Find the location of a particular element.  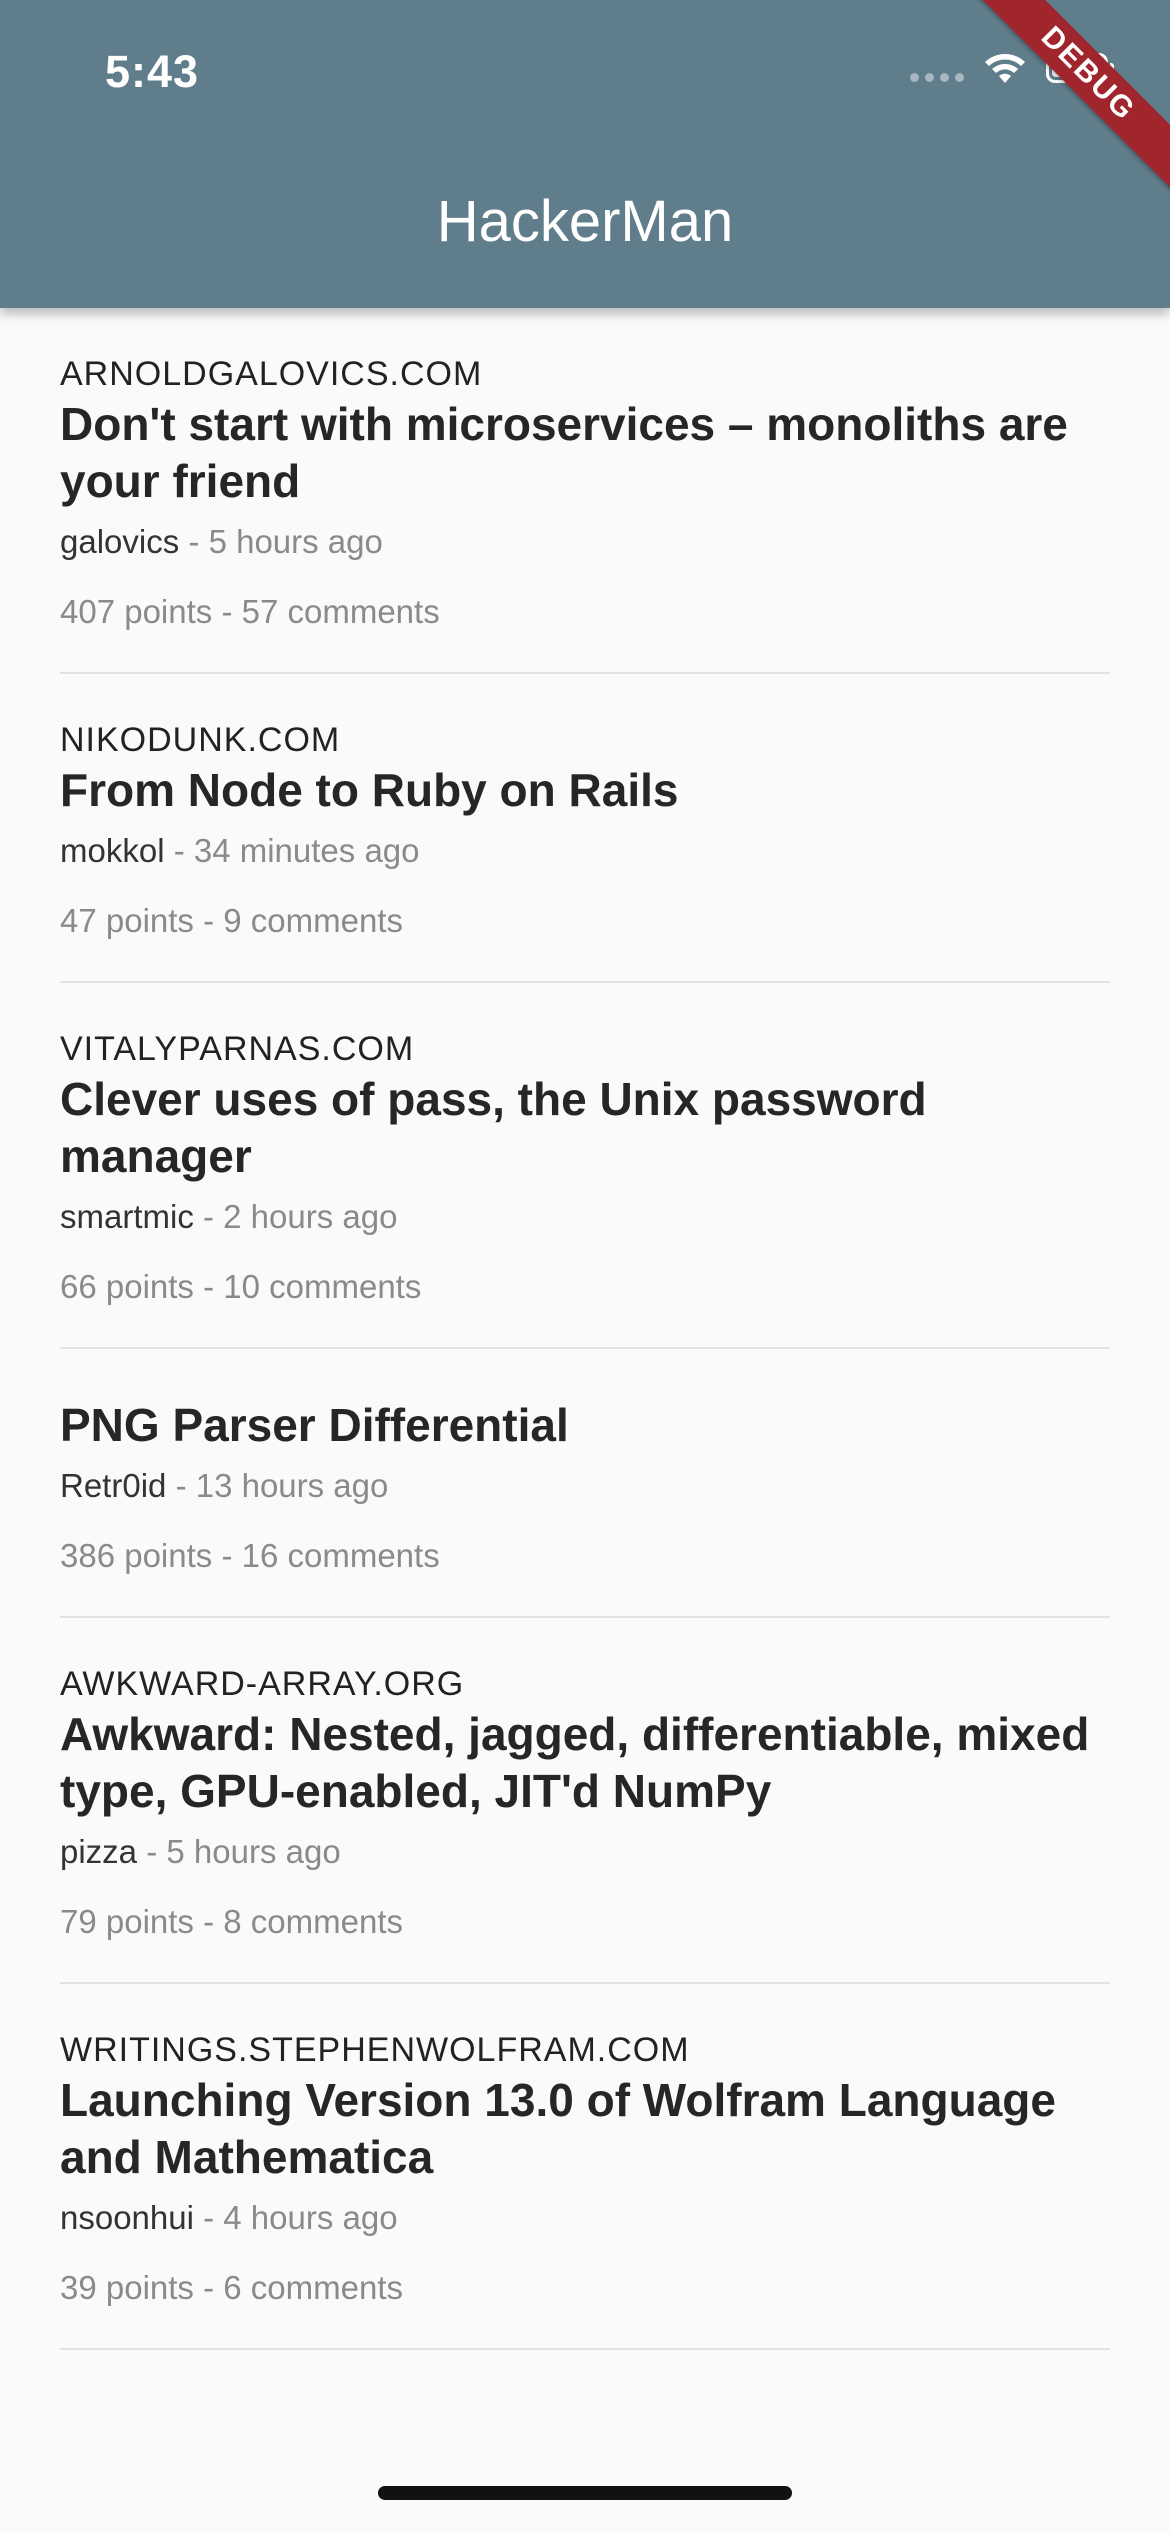

story-stats: 407 points - 57 comments is located at coordinates (250, 611).